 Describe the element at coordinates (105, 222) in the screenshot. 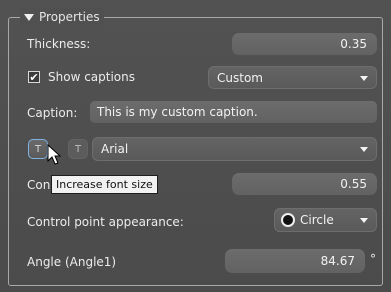

I see `control-point-label: Control point appearance:` at that location.